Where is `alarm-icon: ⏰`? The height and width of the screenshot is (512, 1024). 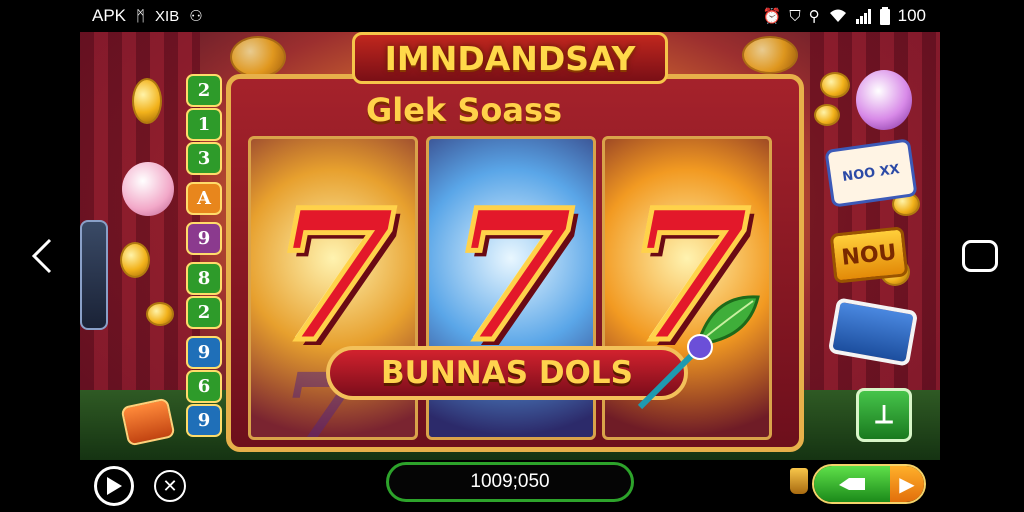 alarm-icon: ⏰ is located at coordinates (772, 16).